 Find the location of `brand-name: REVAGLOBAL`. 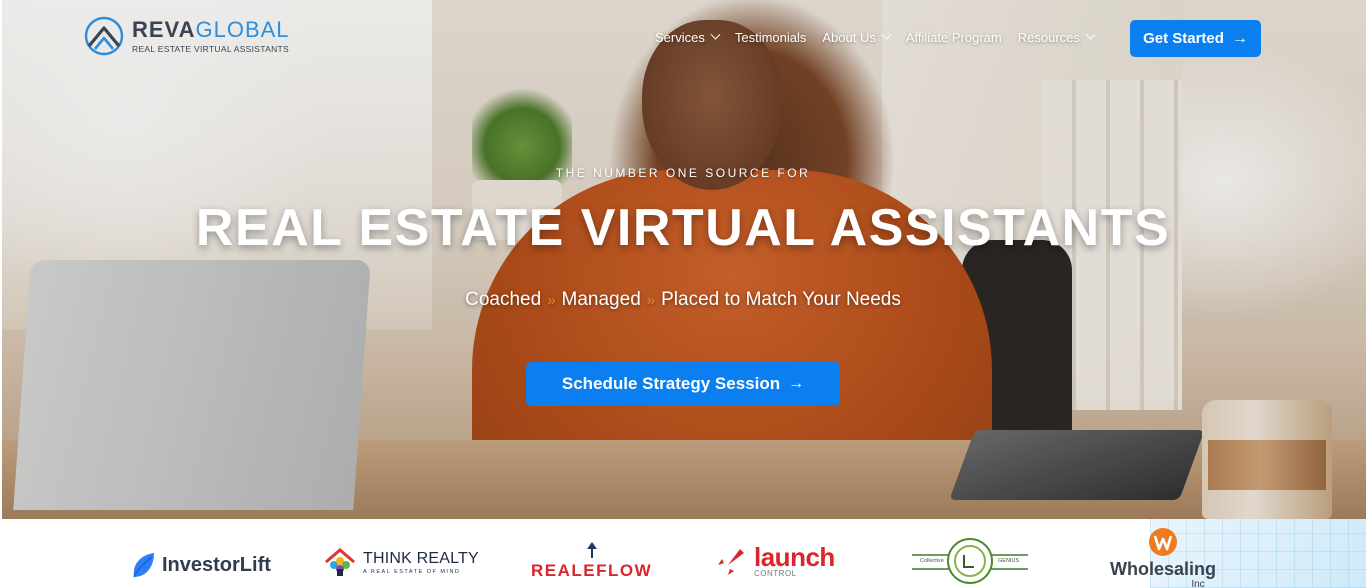

brand-name: REVAGLOBAL is located at coordinates (211, 29).